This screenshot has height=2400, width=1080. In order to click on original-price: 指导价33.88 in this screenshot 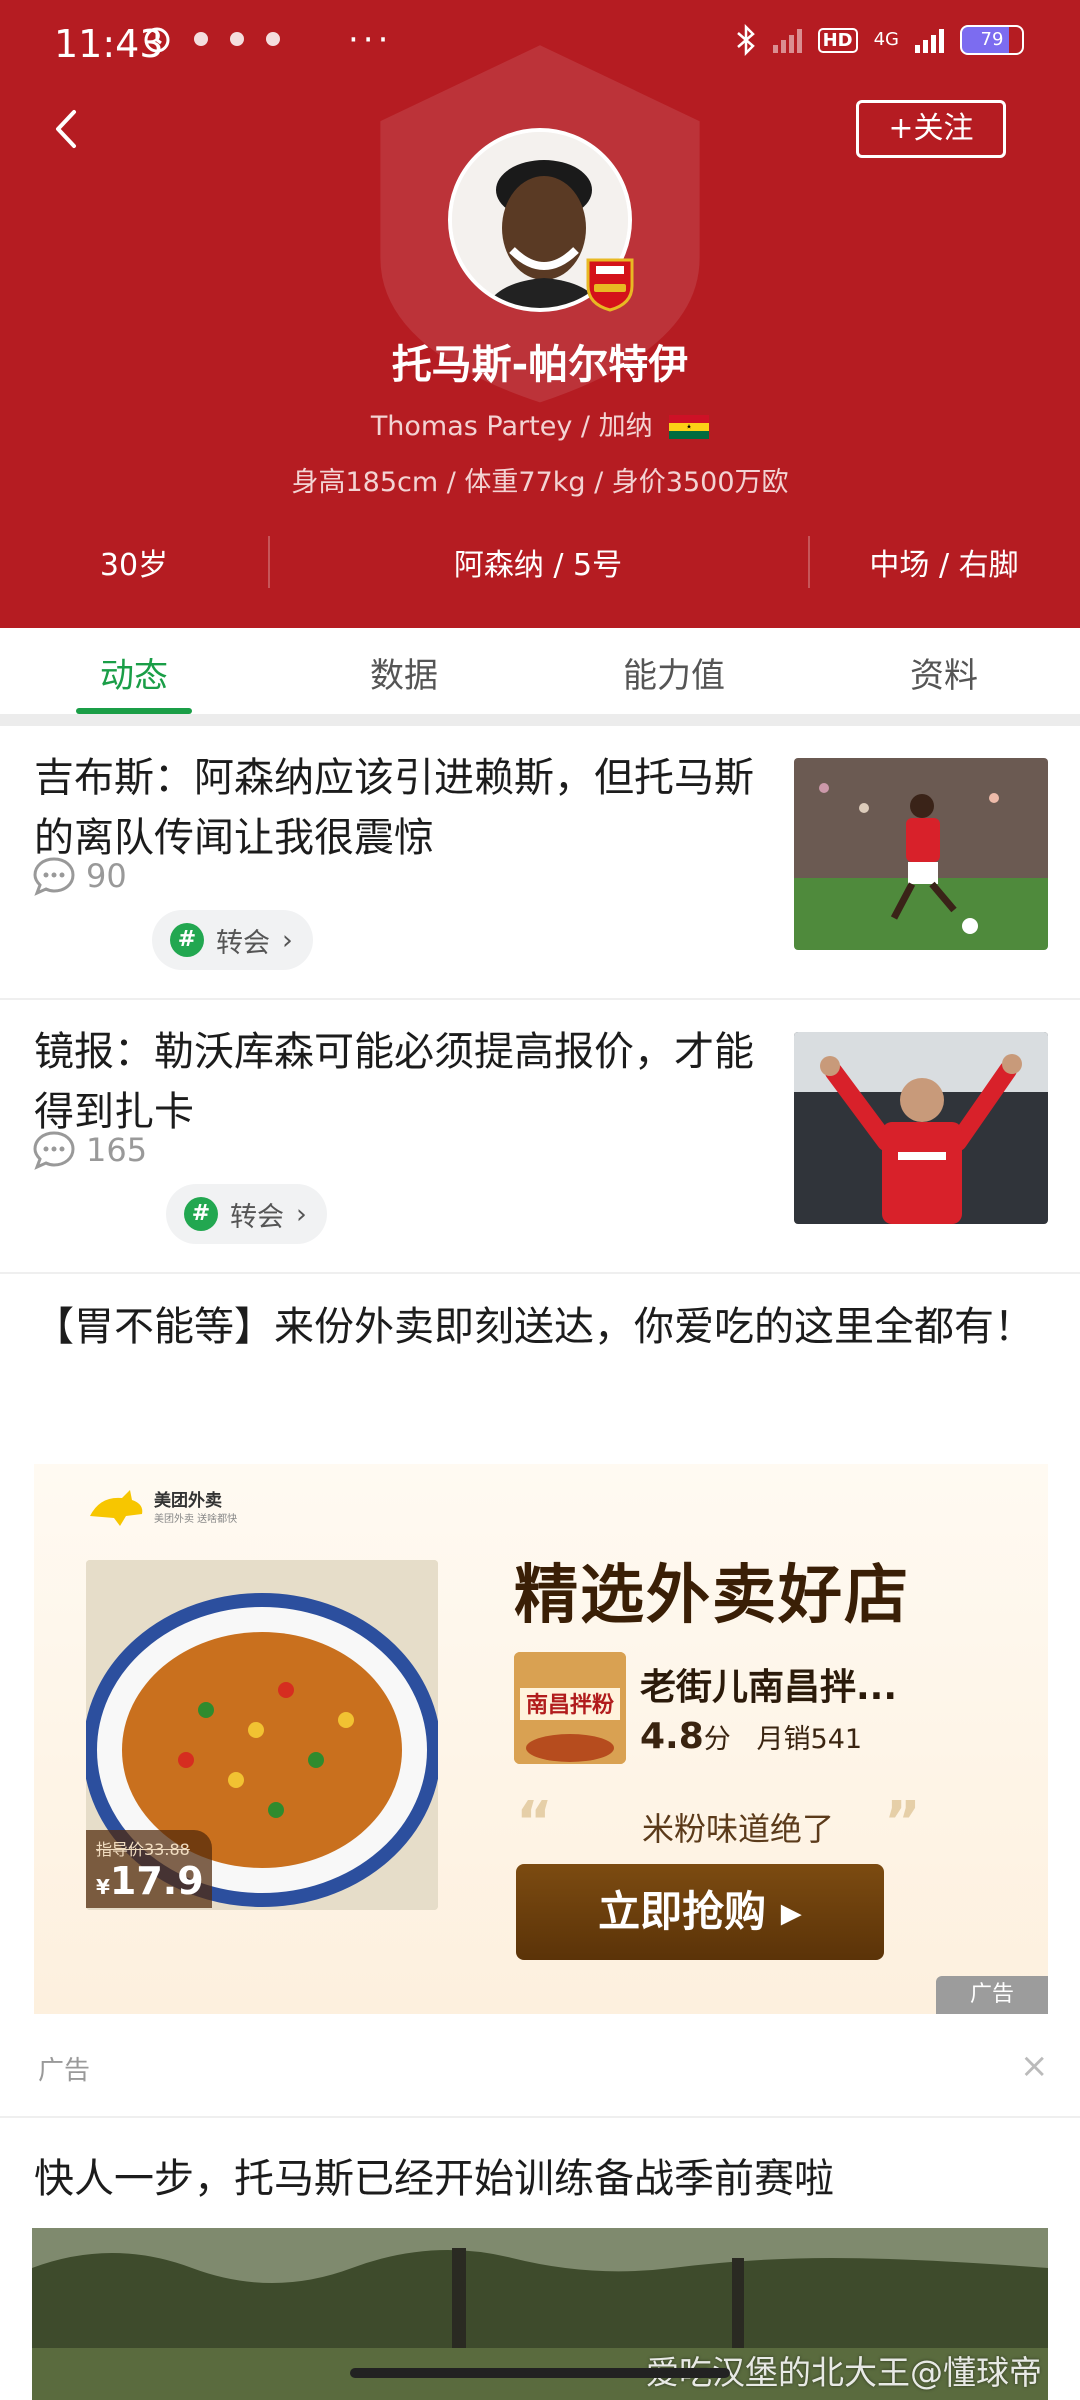, I will do `click(143, 1849)`.